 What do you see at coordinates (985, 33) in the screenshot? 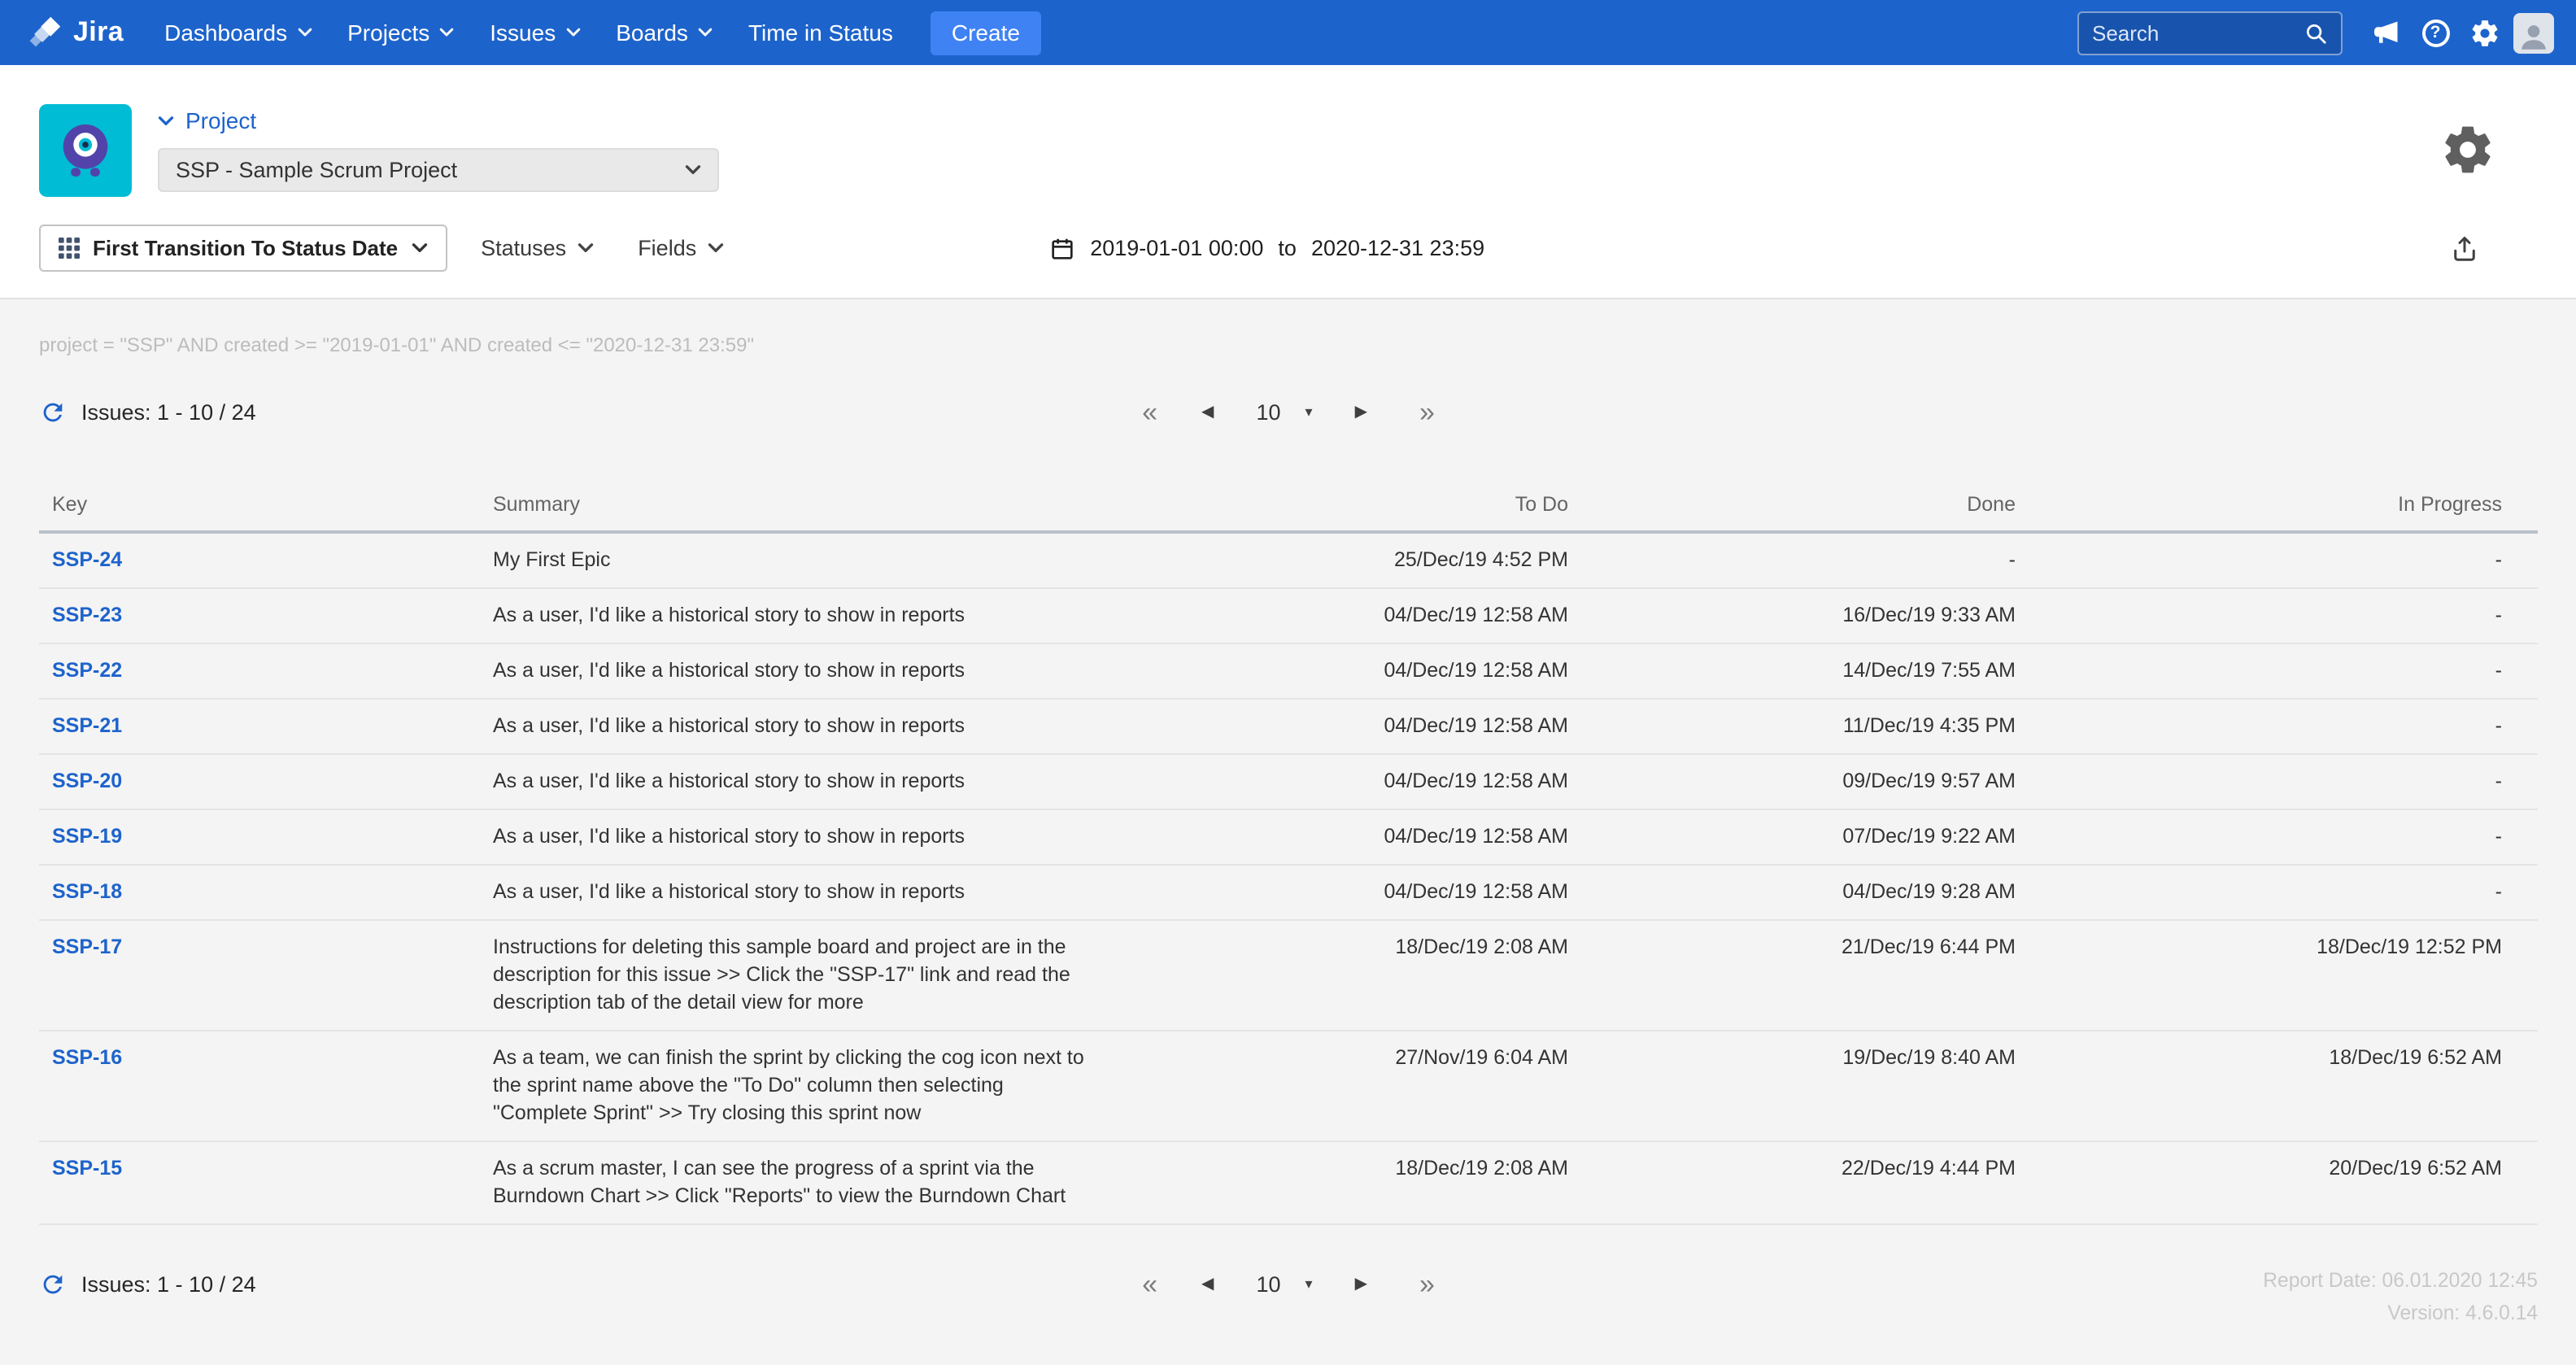
I see `create-button: Create` at bounding box center [985, 33].